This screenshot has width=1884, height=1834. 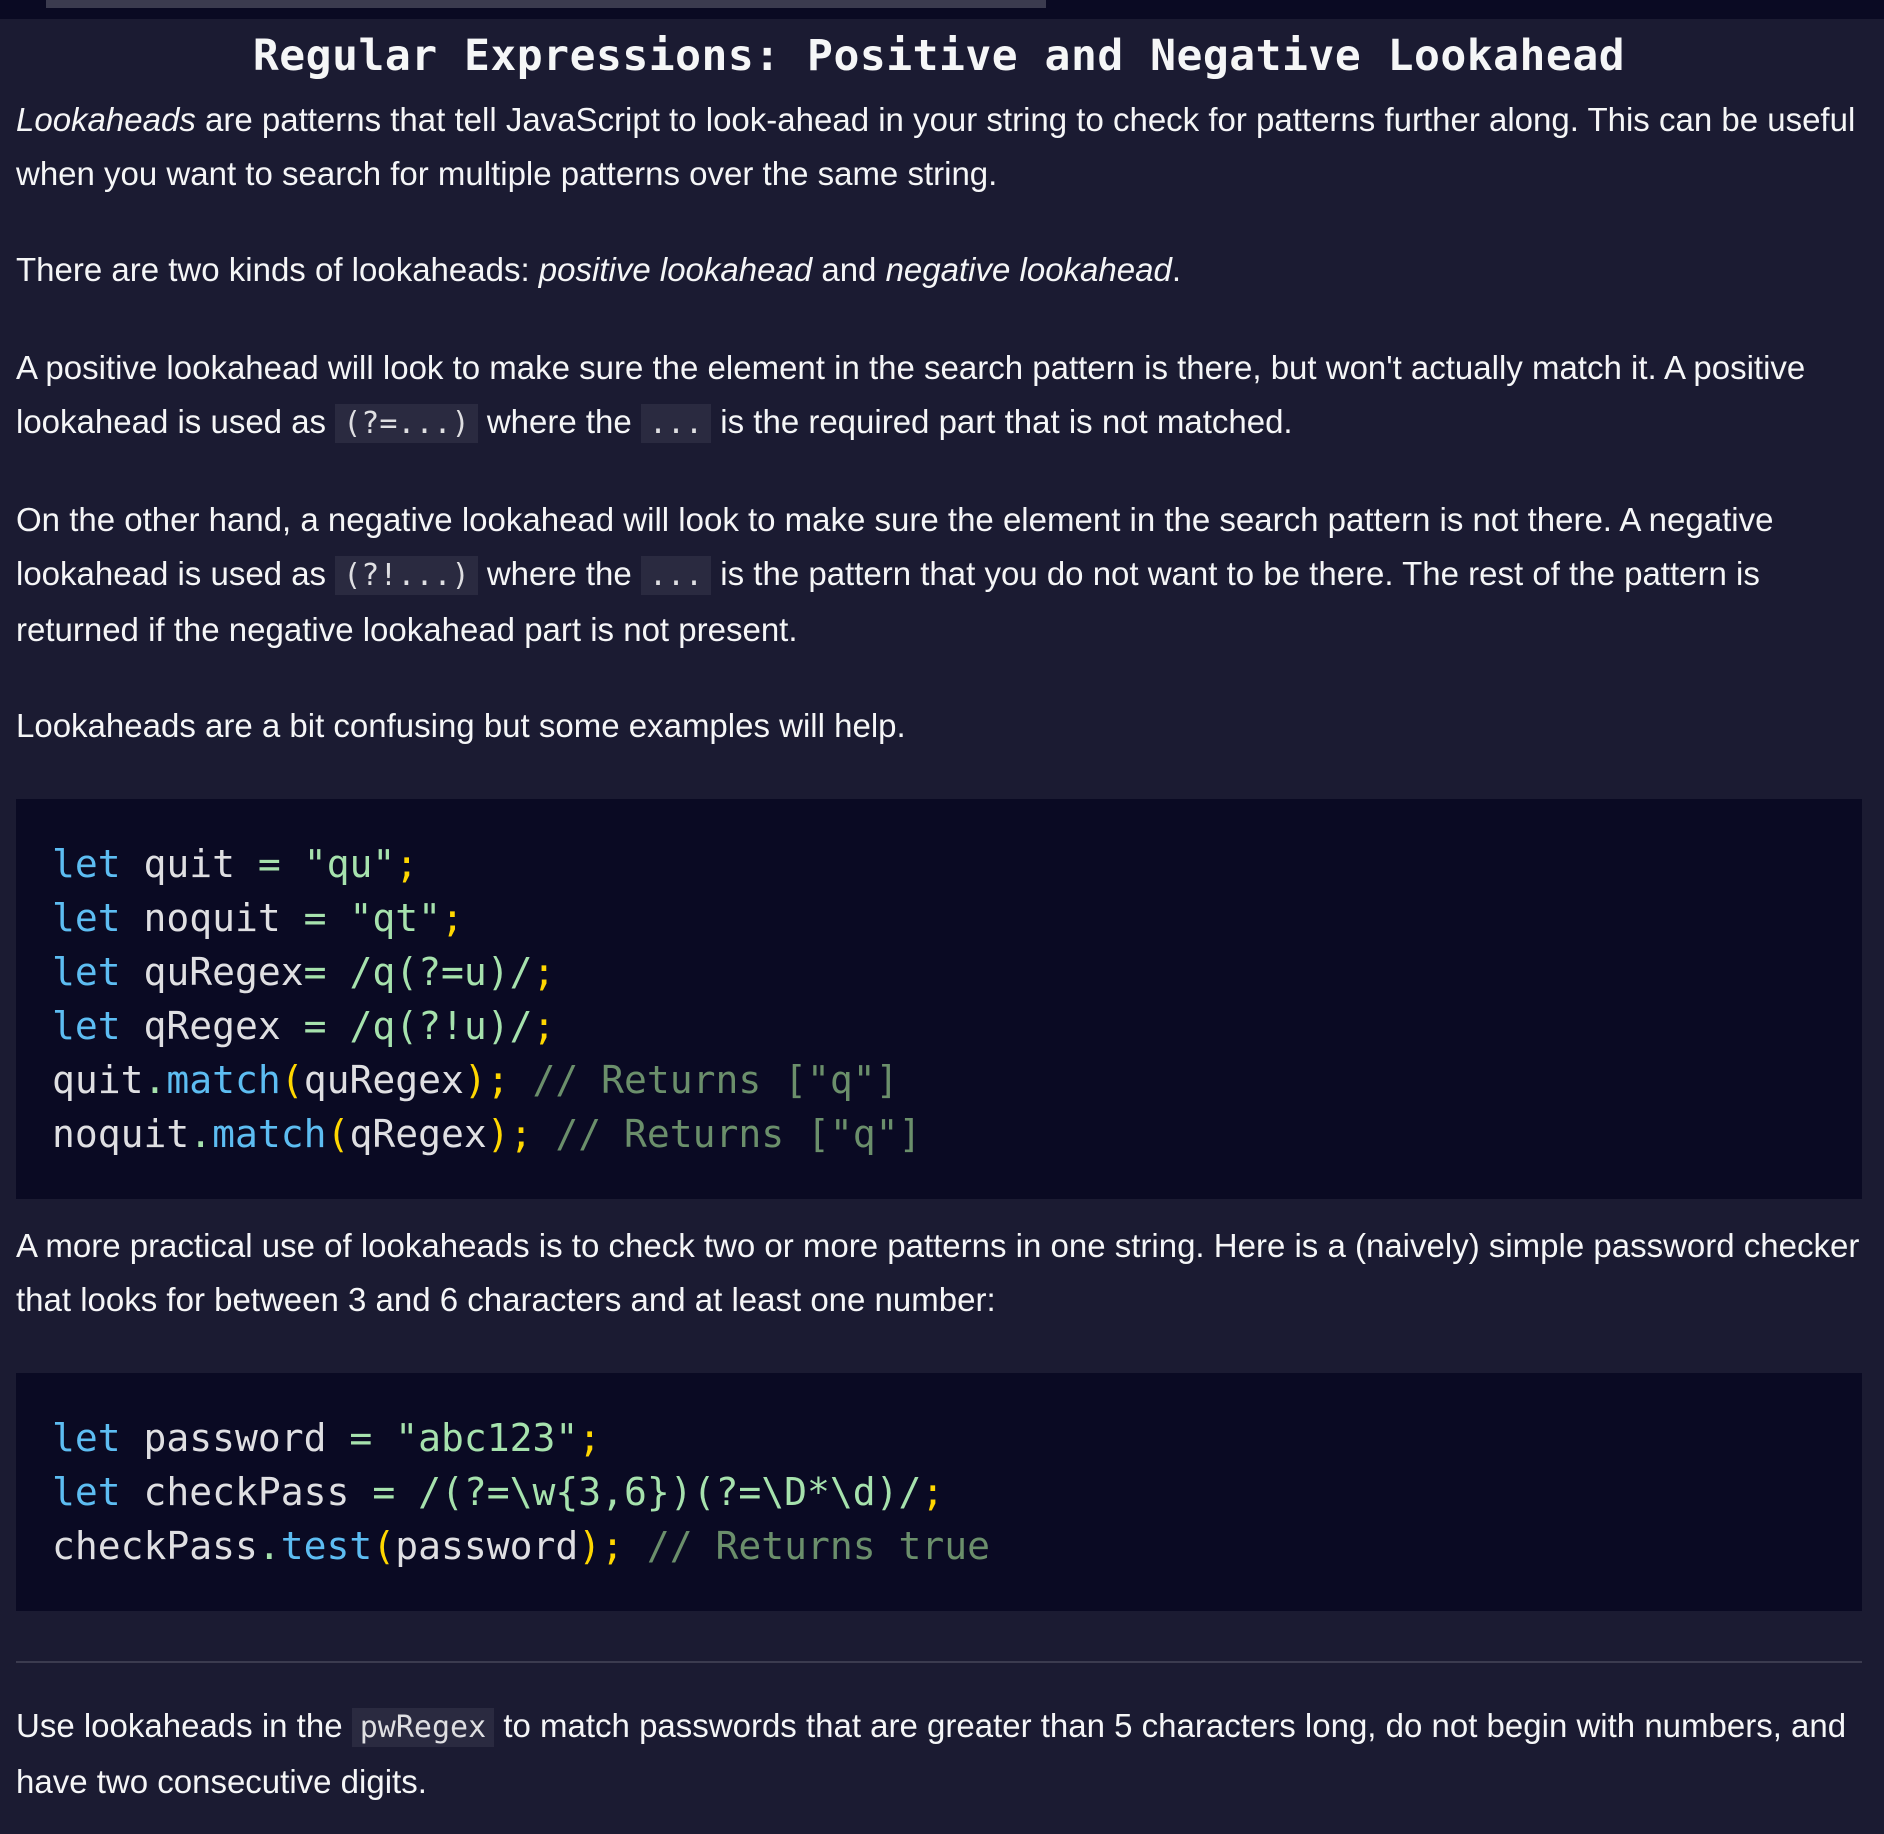 What do you see at coordinates (942, 9) in the screenshot?
I see `top-bar` at bounding box center [942, 9].